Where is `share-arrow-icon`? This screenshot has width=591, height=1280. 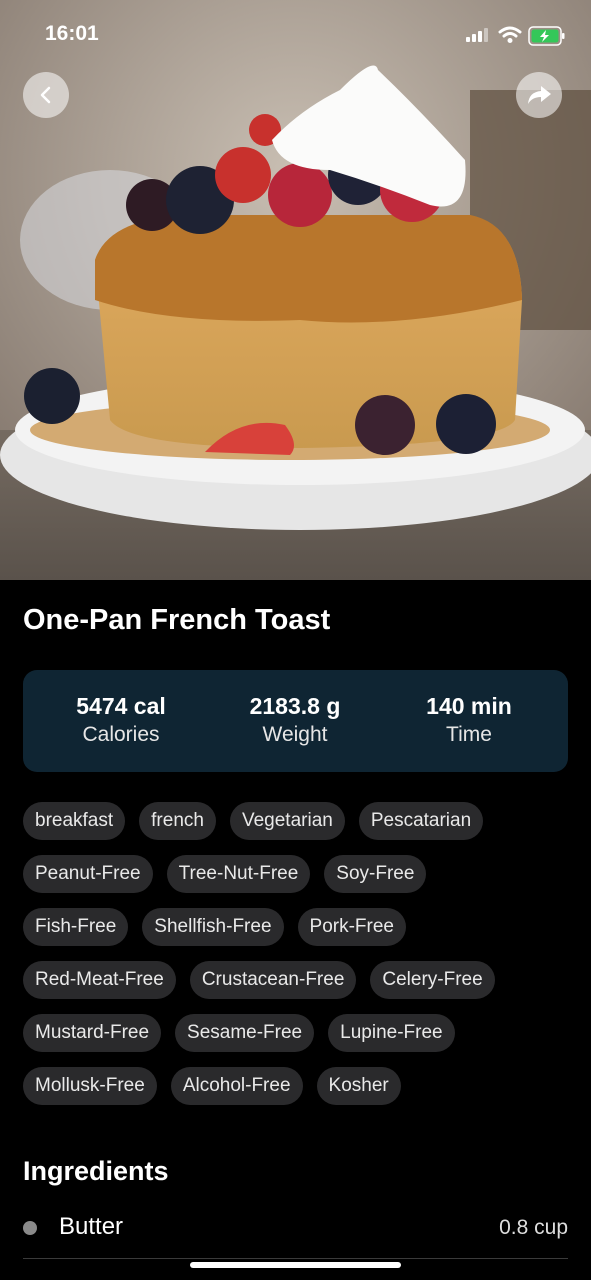 share-arrow-icon is located at coordinates (539, 95).